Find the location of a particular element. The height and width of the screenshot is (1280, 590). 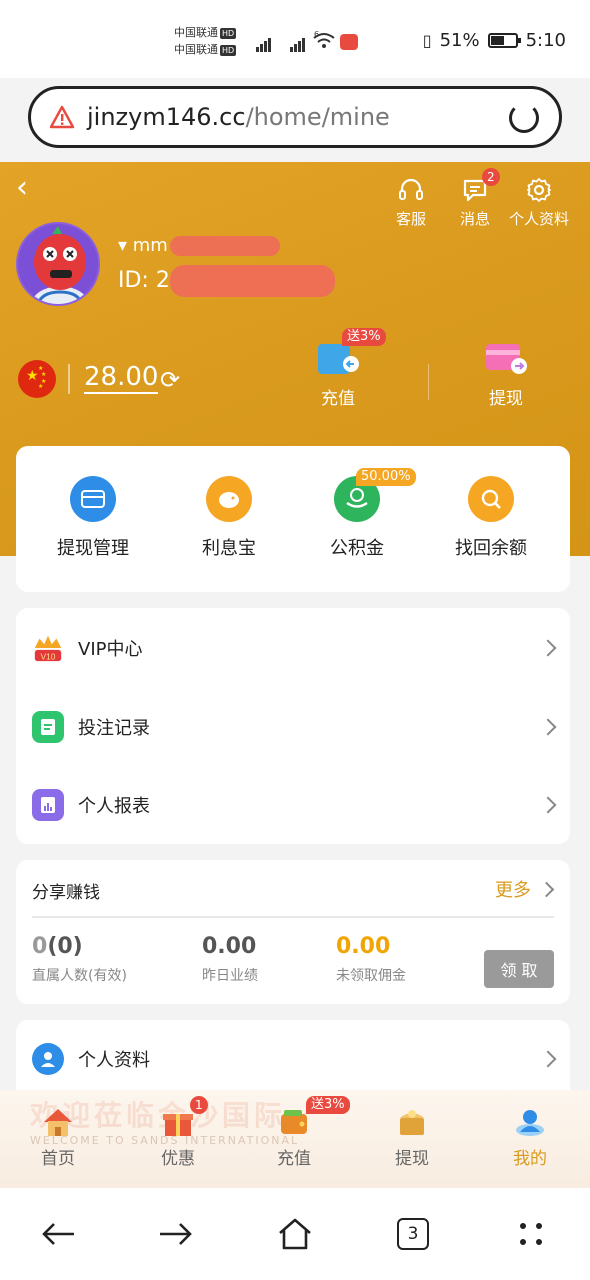

vip-center-row: V10 VIP中心 is located at coordinates (293, 648).